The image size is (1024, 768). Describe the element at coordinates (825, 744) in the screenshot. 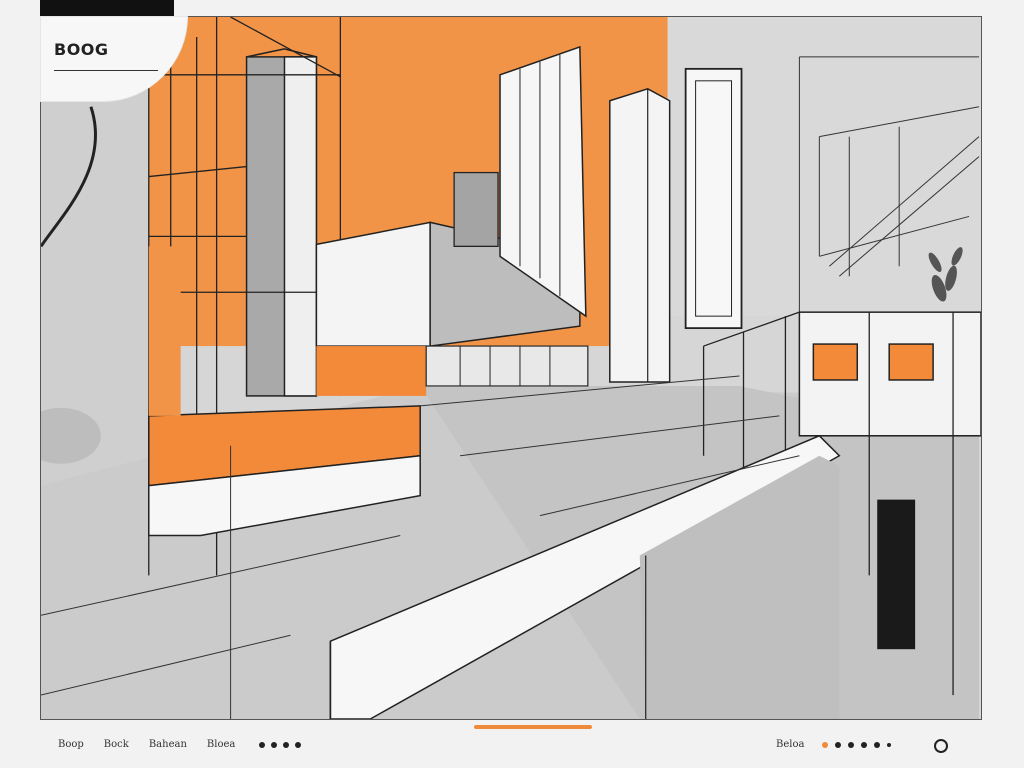

I see `pagination-dot-icon-active` at that location.